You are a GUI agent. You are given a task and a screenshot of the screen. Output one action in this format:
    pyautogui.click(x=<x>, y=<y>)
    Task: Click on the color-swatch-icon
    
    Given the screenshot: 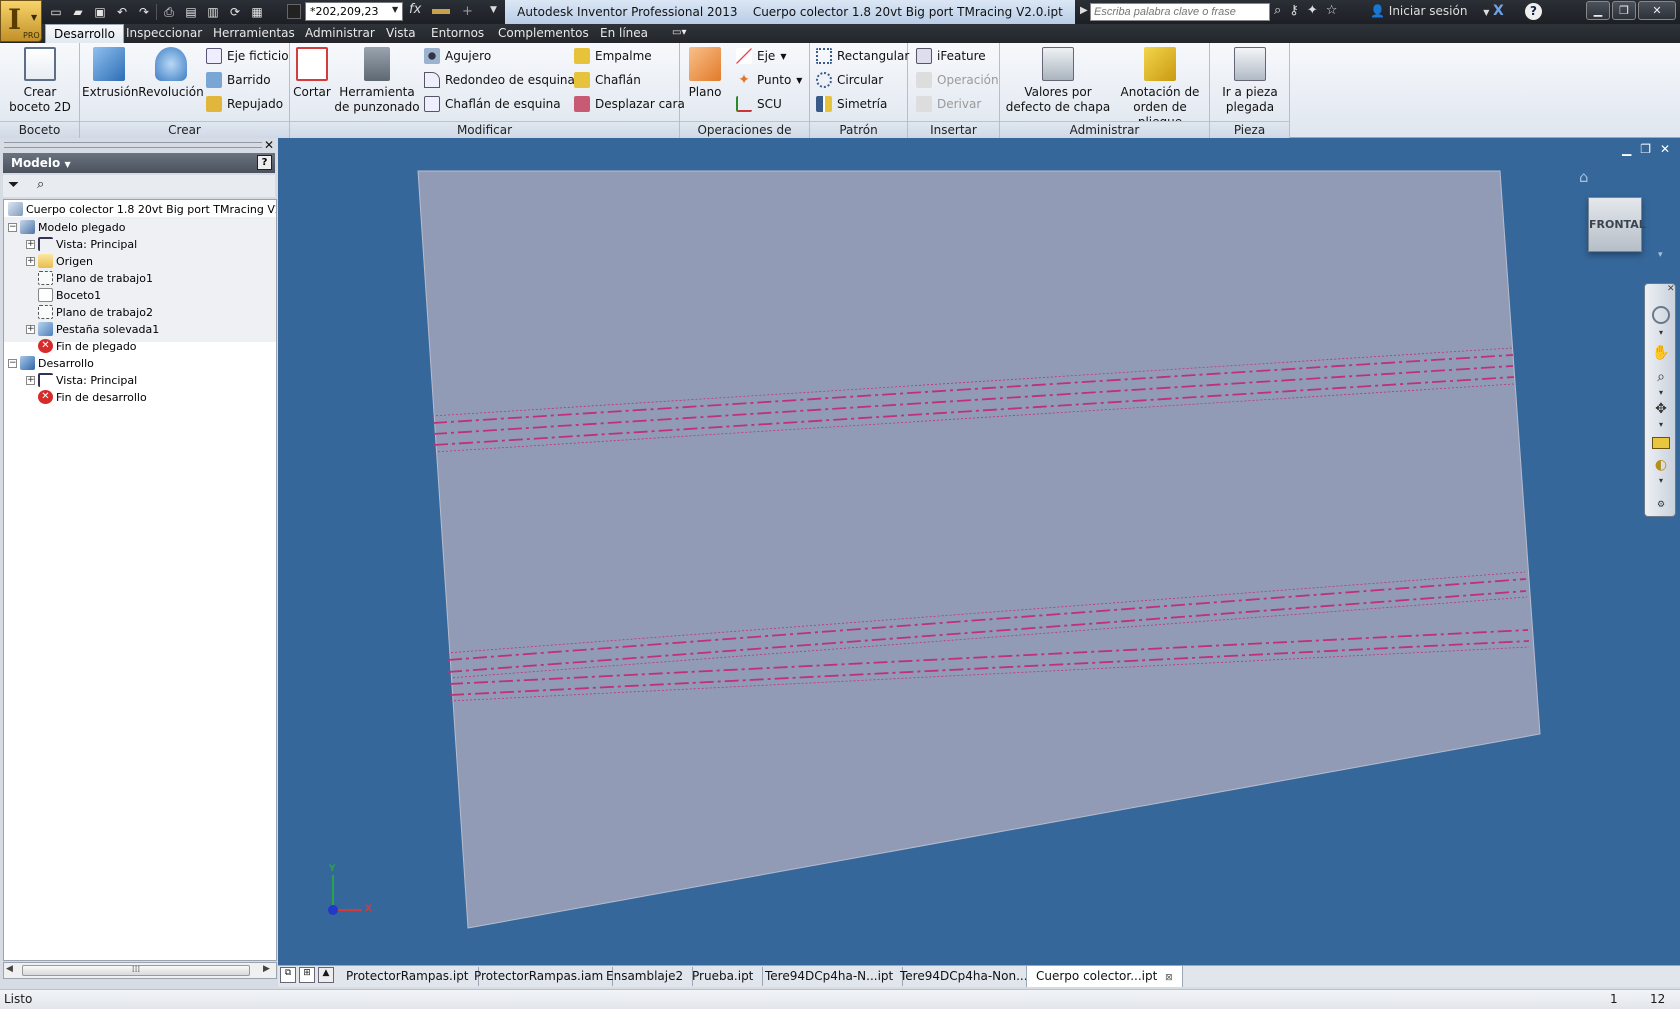 What is the action you would take?
    pyautogui.click(x=294, y=11)
    